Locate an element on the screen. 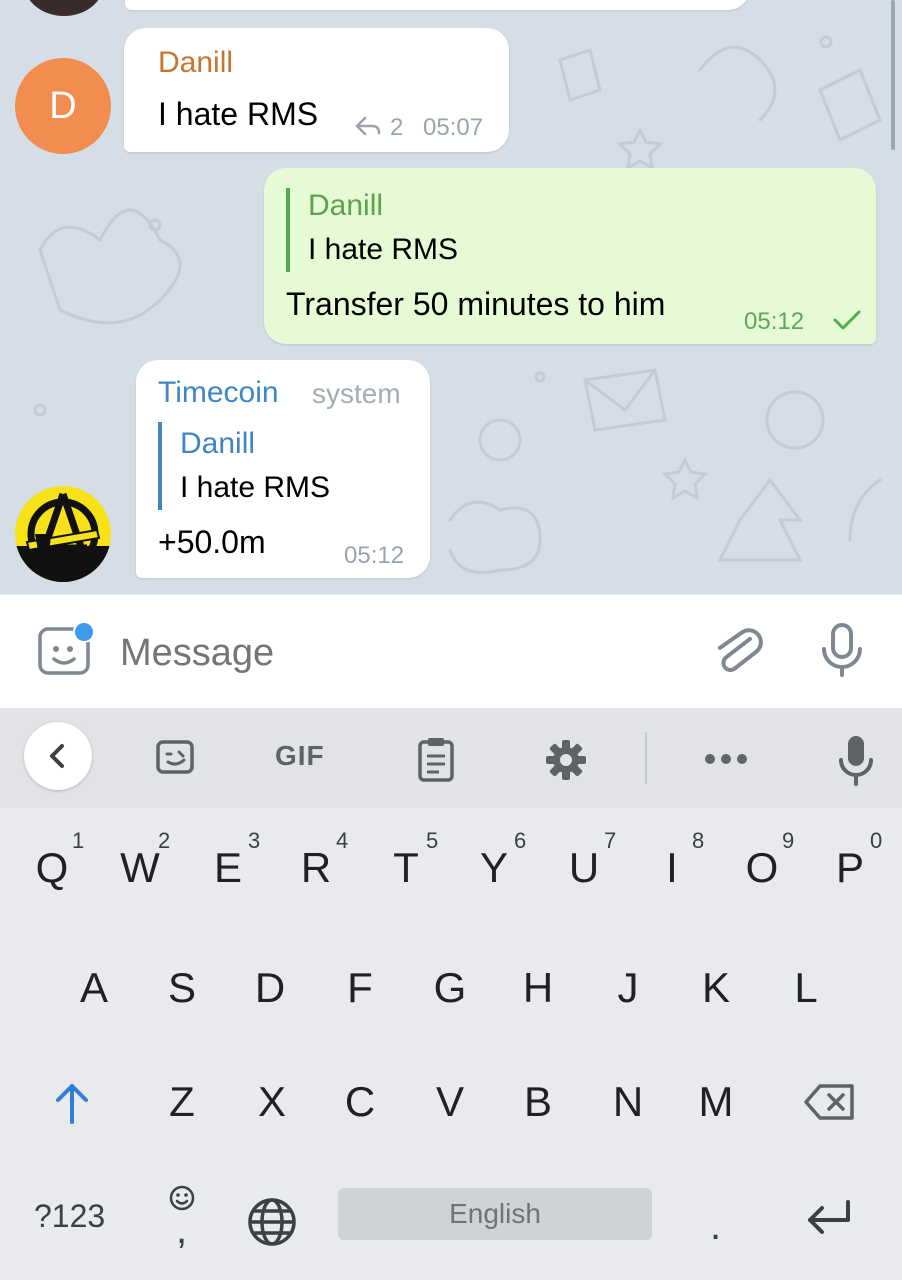 This screenshot has height=1280, width=902. message-input is located at coordinates (400, 653).